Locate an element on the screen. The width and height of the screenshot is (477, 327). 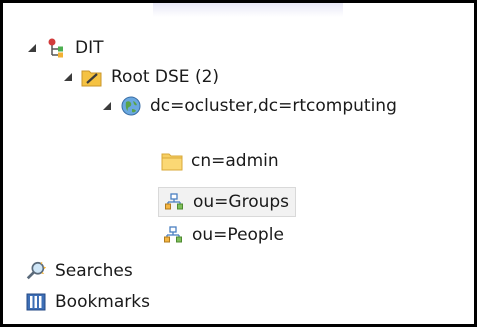
tree-item-label: Root DSE (2) is located at coordinates (165, 77).